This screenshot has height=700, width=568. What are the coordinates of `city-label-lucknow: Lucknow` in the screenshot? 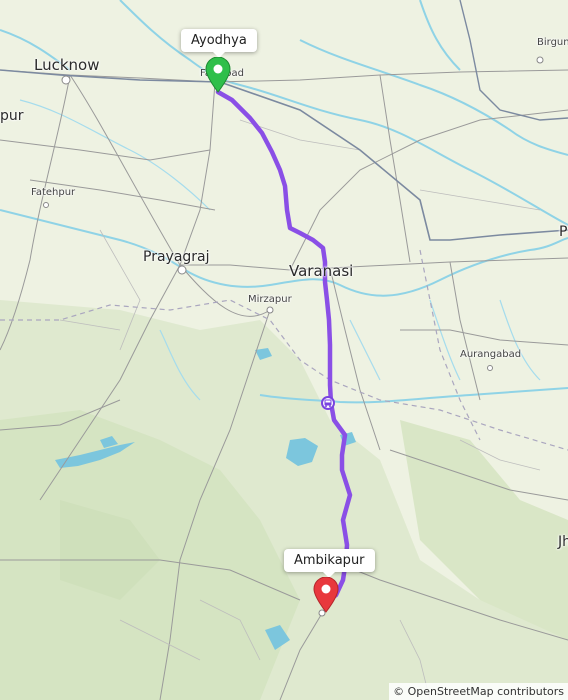 It's located at (67, 65).